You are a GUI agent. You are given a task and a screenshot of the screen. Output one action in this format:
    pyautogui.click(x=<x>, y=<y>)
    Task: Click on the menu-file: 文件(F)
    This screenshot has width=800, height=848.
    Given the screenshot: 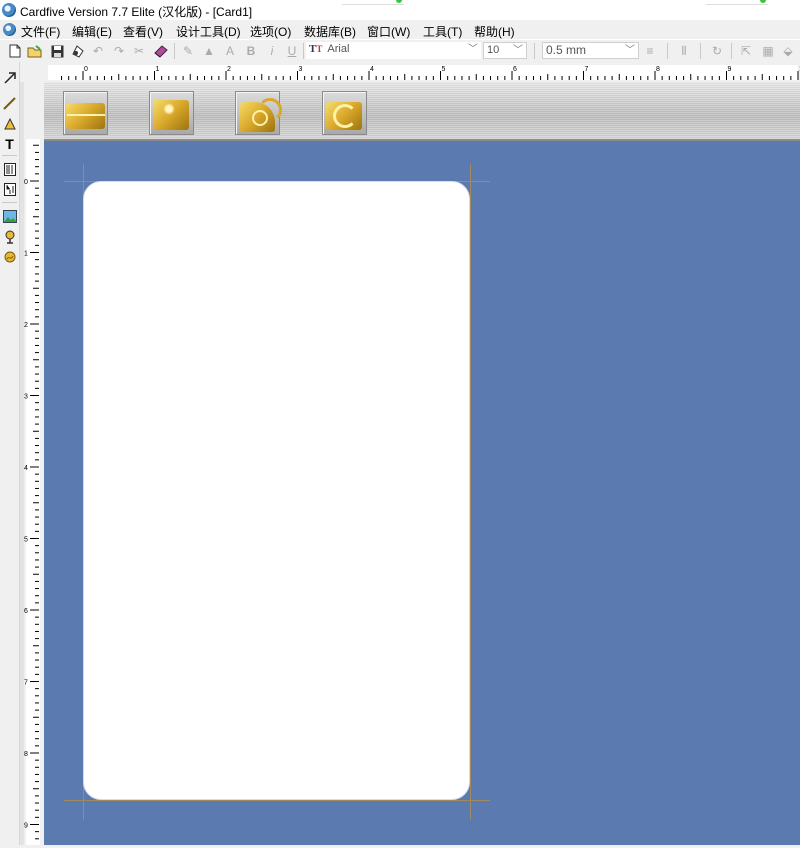 What is the action you would take?
    pyautogui.click(x=40, y=31)
    